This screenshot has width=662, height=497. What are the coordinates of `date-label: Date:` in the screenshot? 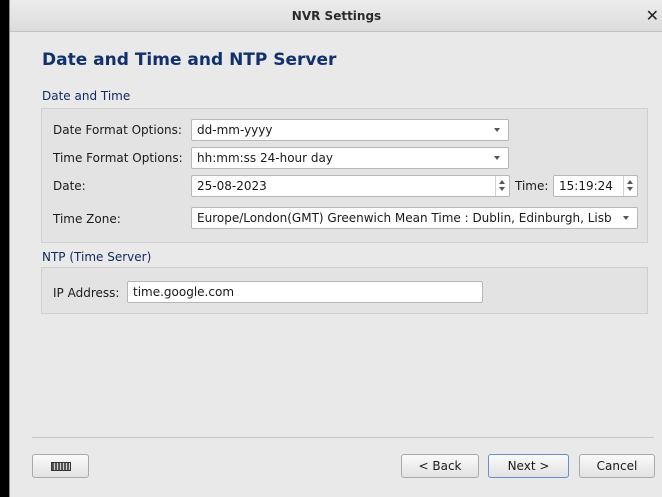 It's located at (69, 186).